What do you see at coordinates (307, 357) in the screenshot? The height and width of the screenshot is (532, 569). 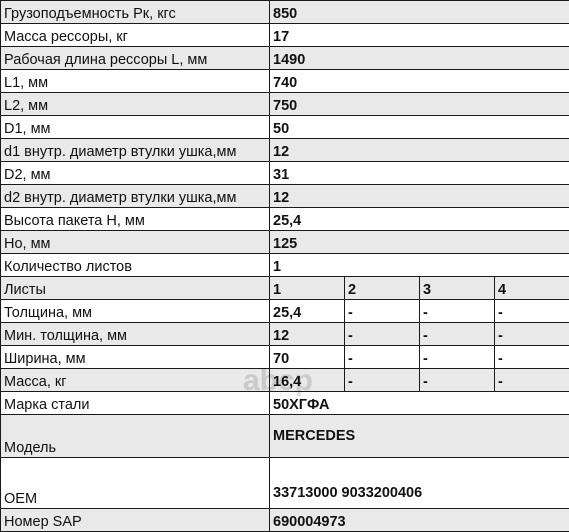 I see `leaf-cell: 70` at bounding box center [307, 357].